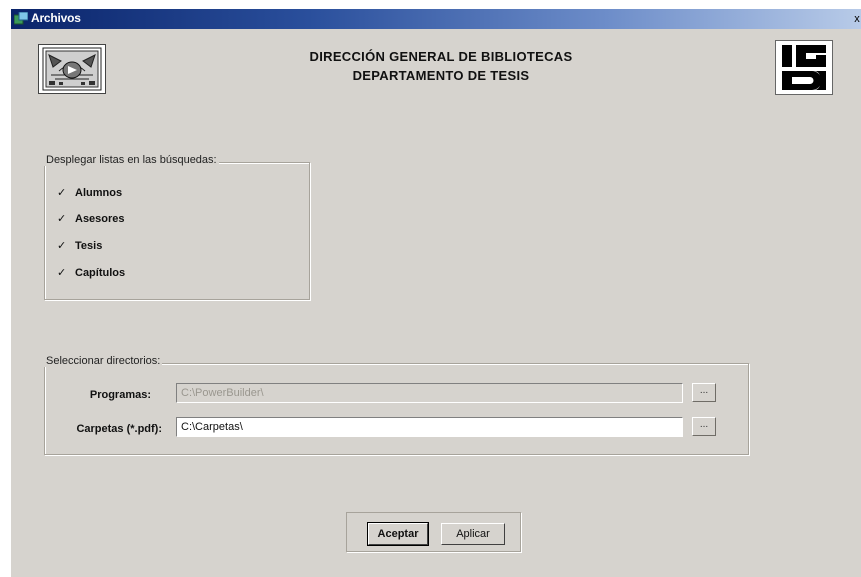 The height and width of the screenshot is (577, 861). Describe the element at coordinates (441, 56) in the screenshot. I see `header-title: DIRECCIÓN GENERAL DE BIBLIOTECAS` at that location.